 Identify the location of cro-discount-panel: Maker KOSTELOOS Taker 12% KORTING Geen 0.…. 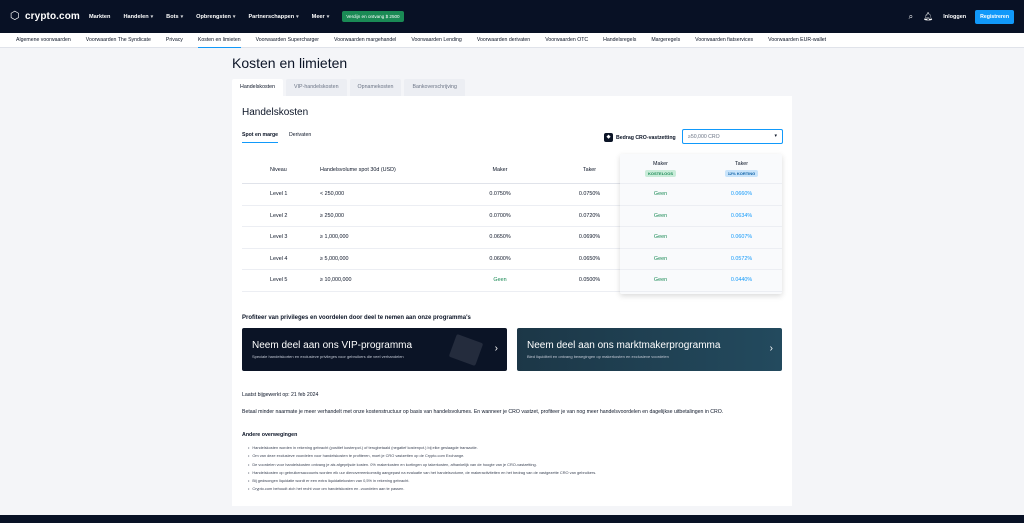
(701, 224).